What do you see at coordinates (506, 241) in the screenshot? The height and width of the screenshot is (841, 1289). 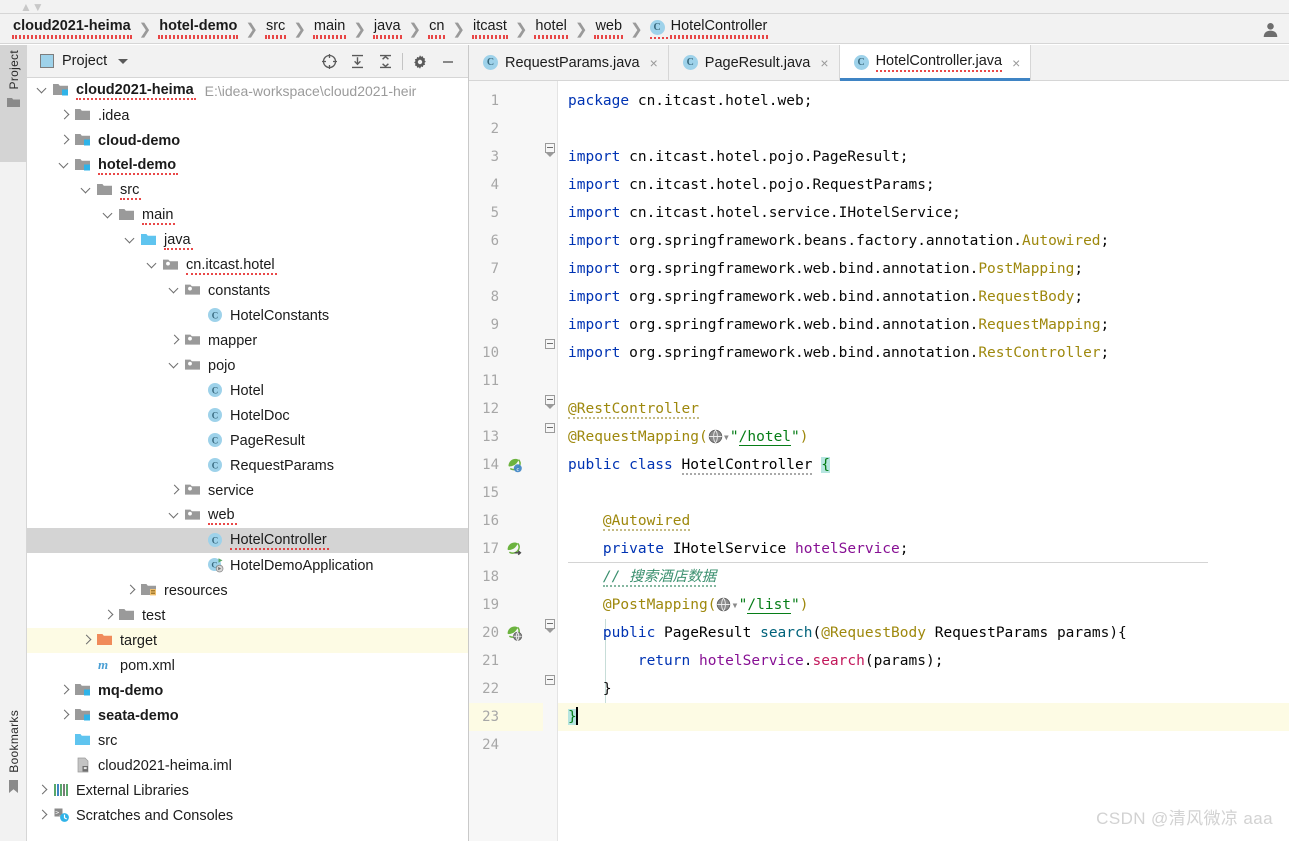 I see `gutter-line: 6` at bounding box center [506, 241].